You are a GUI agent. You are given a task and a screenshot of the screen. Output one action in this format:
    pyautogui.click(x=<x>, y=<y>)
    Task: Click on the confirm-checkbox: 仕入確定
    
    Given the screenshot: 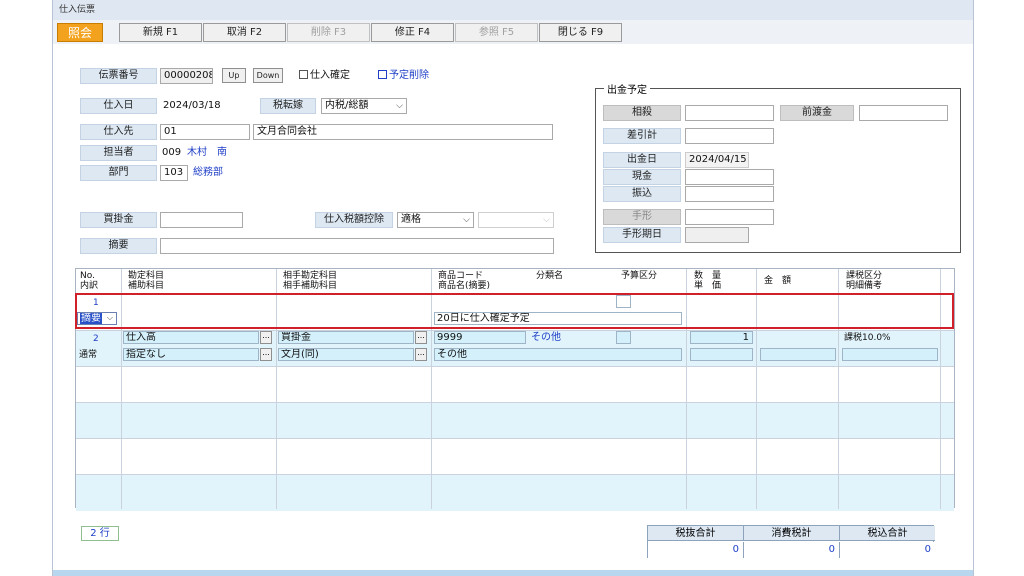 What is the action you would take?
    pyautogui.click(x=324, y=76)
    